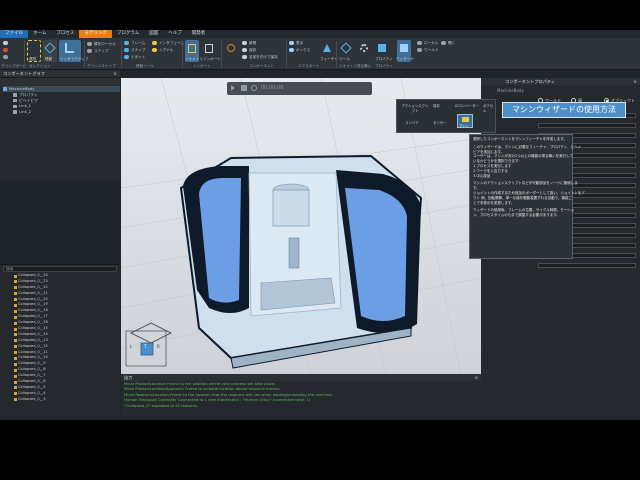  I want to click on group-clipboard: クリップボード, so click(14, 66).